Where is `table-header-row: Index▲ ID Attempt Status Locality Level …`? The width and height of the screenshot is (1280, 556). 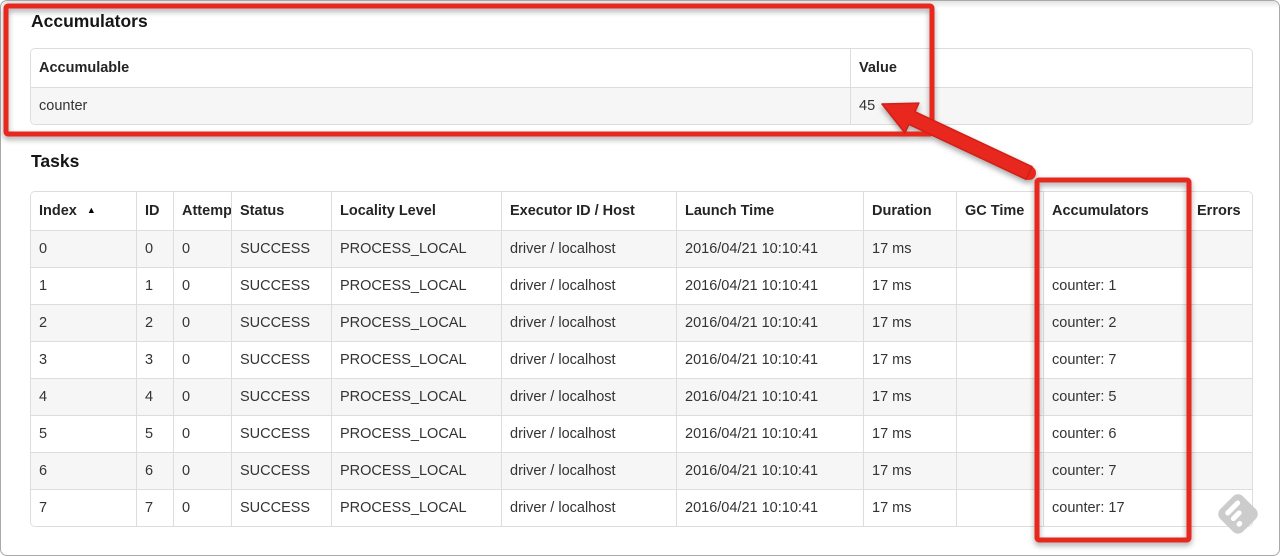 table-header-row: Index▲ ID Attempt Status Locality Level … is located at coordinates (641, 211).